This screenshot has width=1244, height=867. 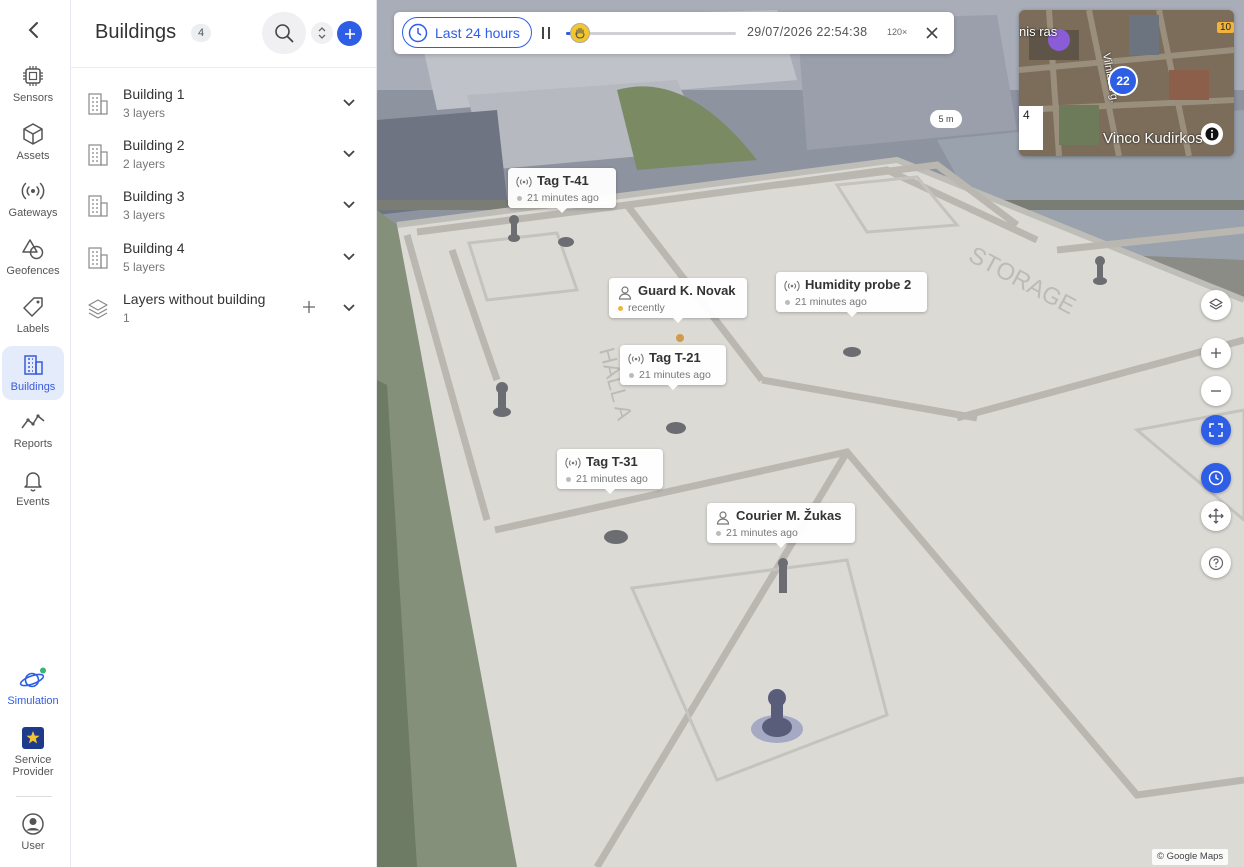 I want to click on nav-label: Assets, so click(x=33, y=156).